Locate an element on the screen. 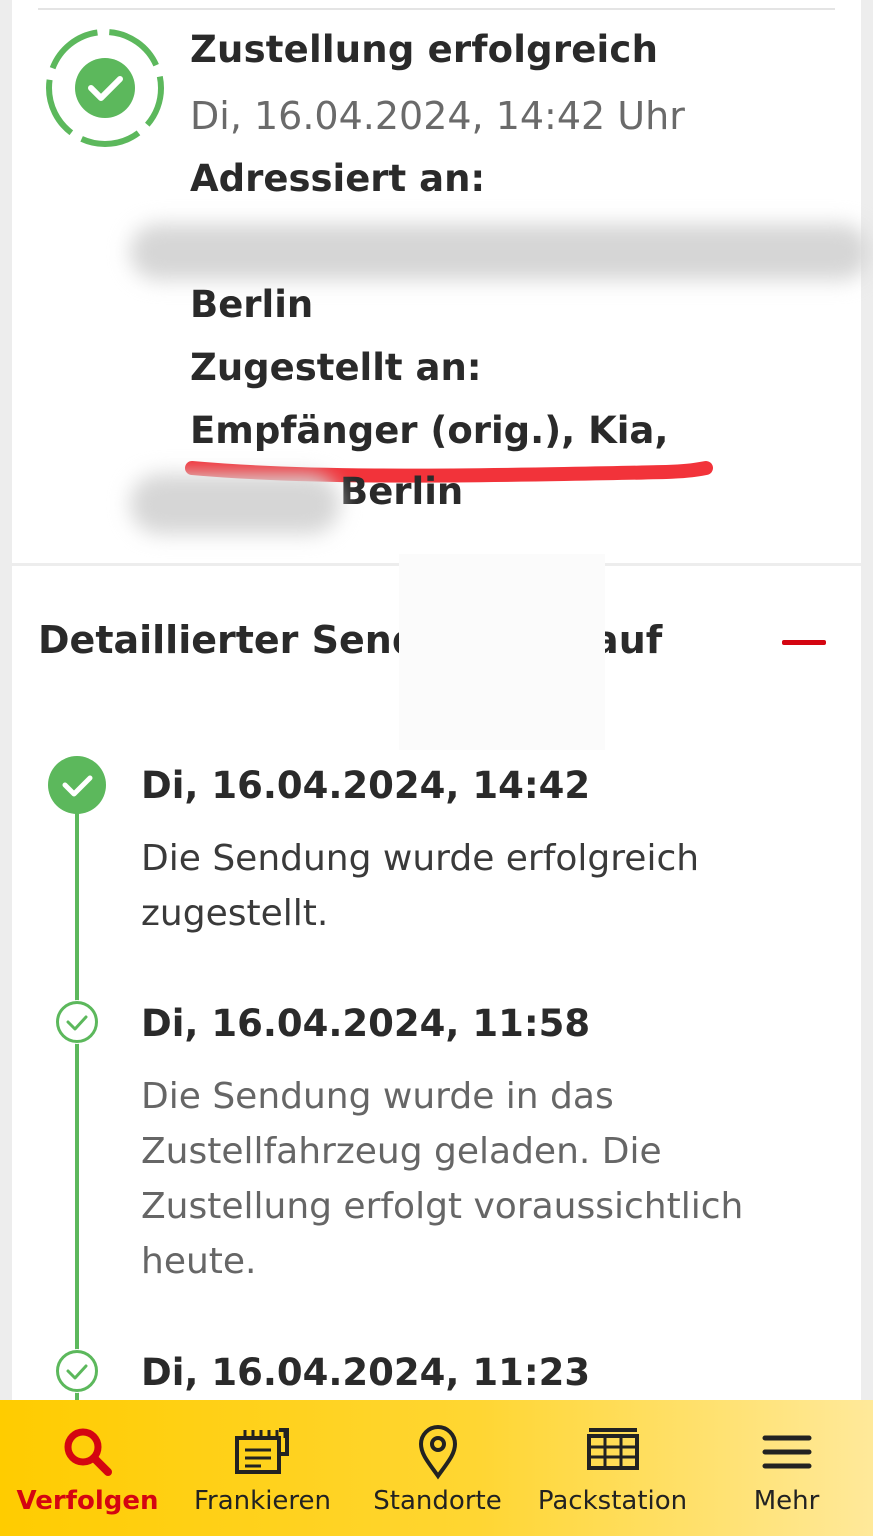  collapse-minus-button is located at coordinates (804, 642).